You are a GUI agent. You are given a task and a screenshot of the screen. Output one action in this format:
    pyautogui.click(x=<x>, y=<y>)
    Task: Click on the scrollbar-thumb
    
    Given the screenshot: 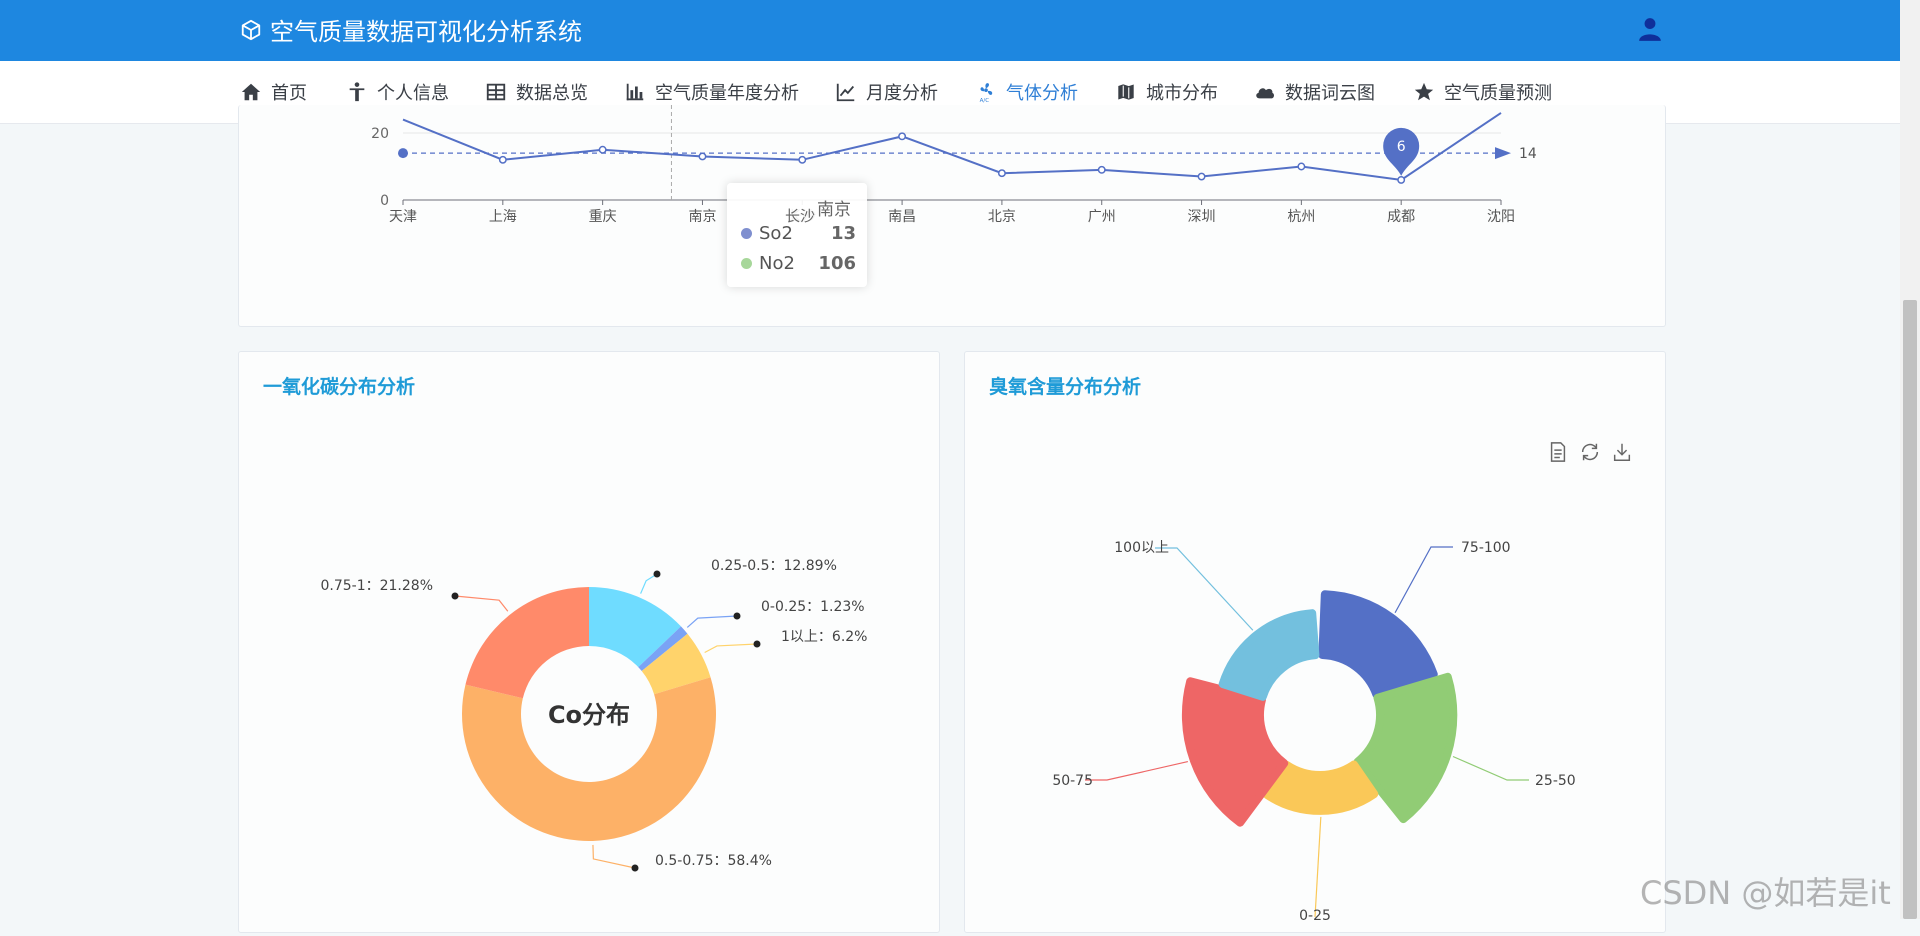 What is the action you would take?
    pyautogui.click(x=1910, y=609)
    